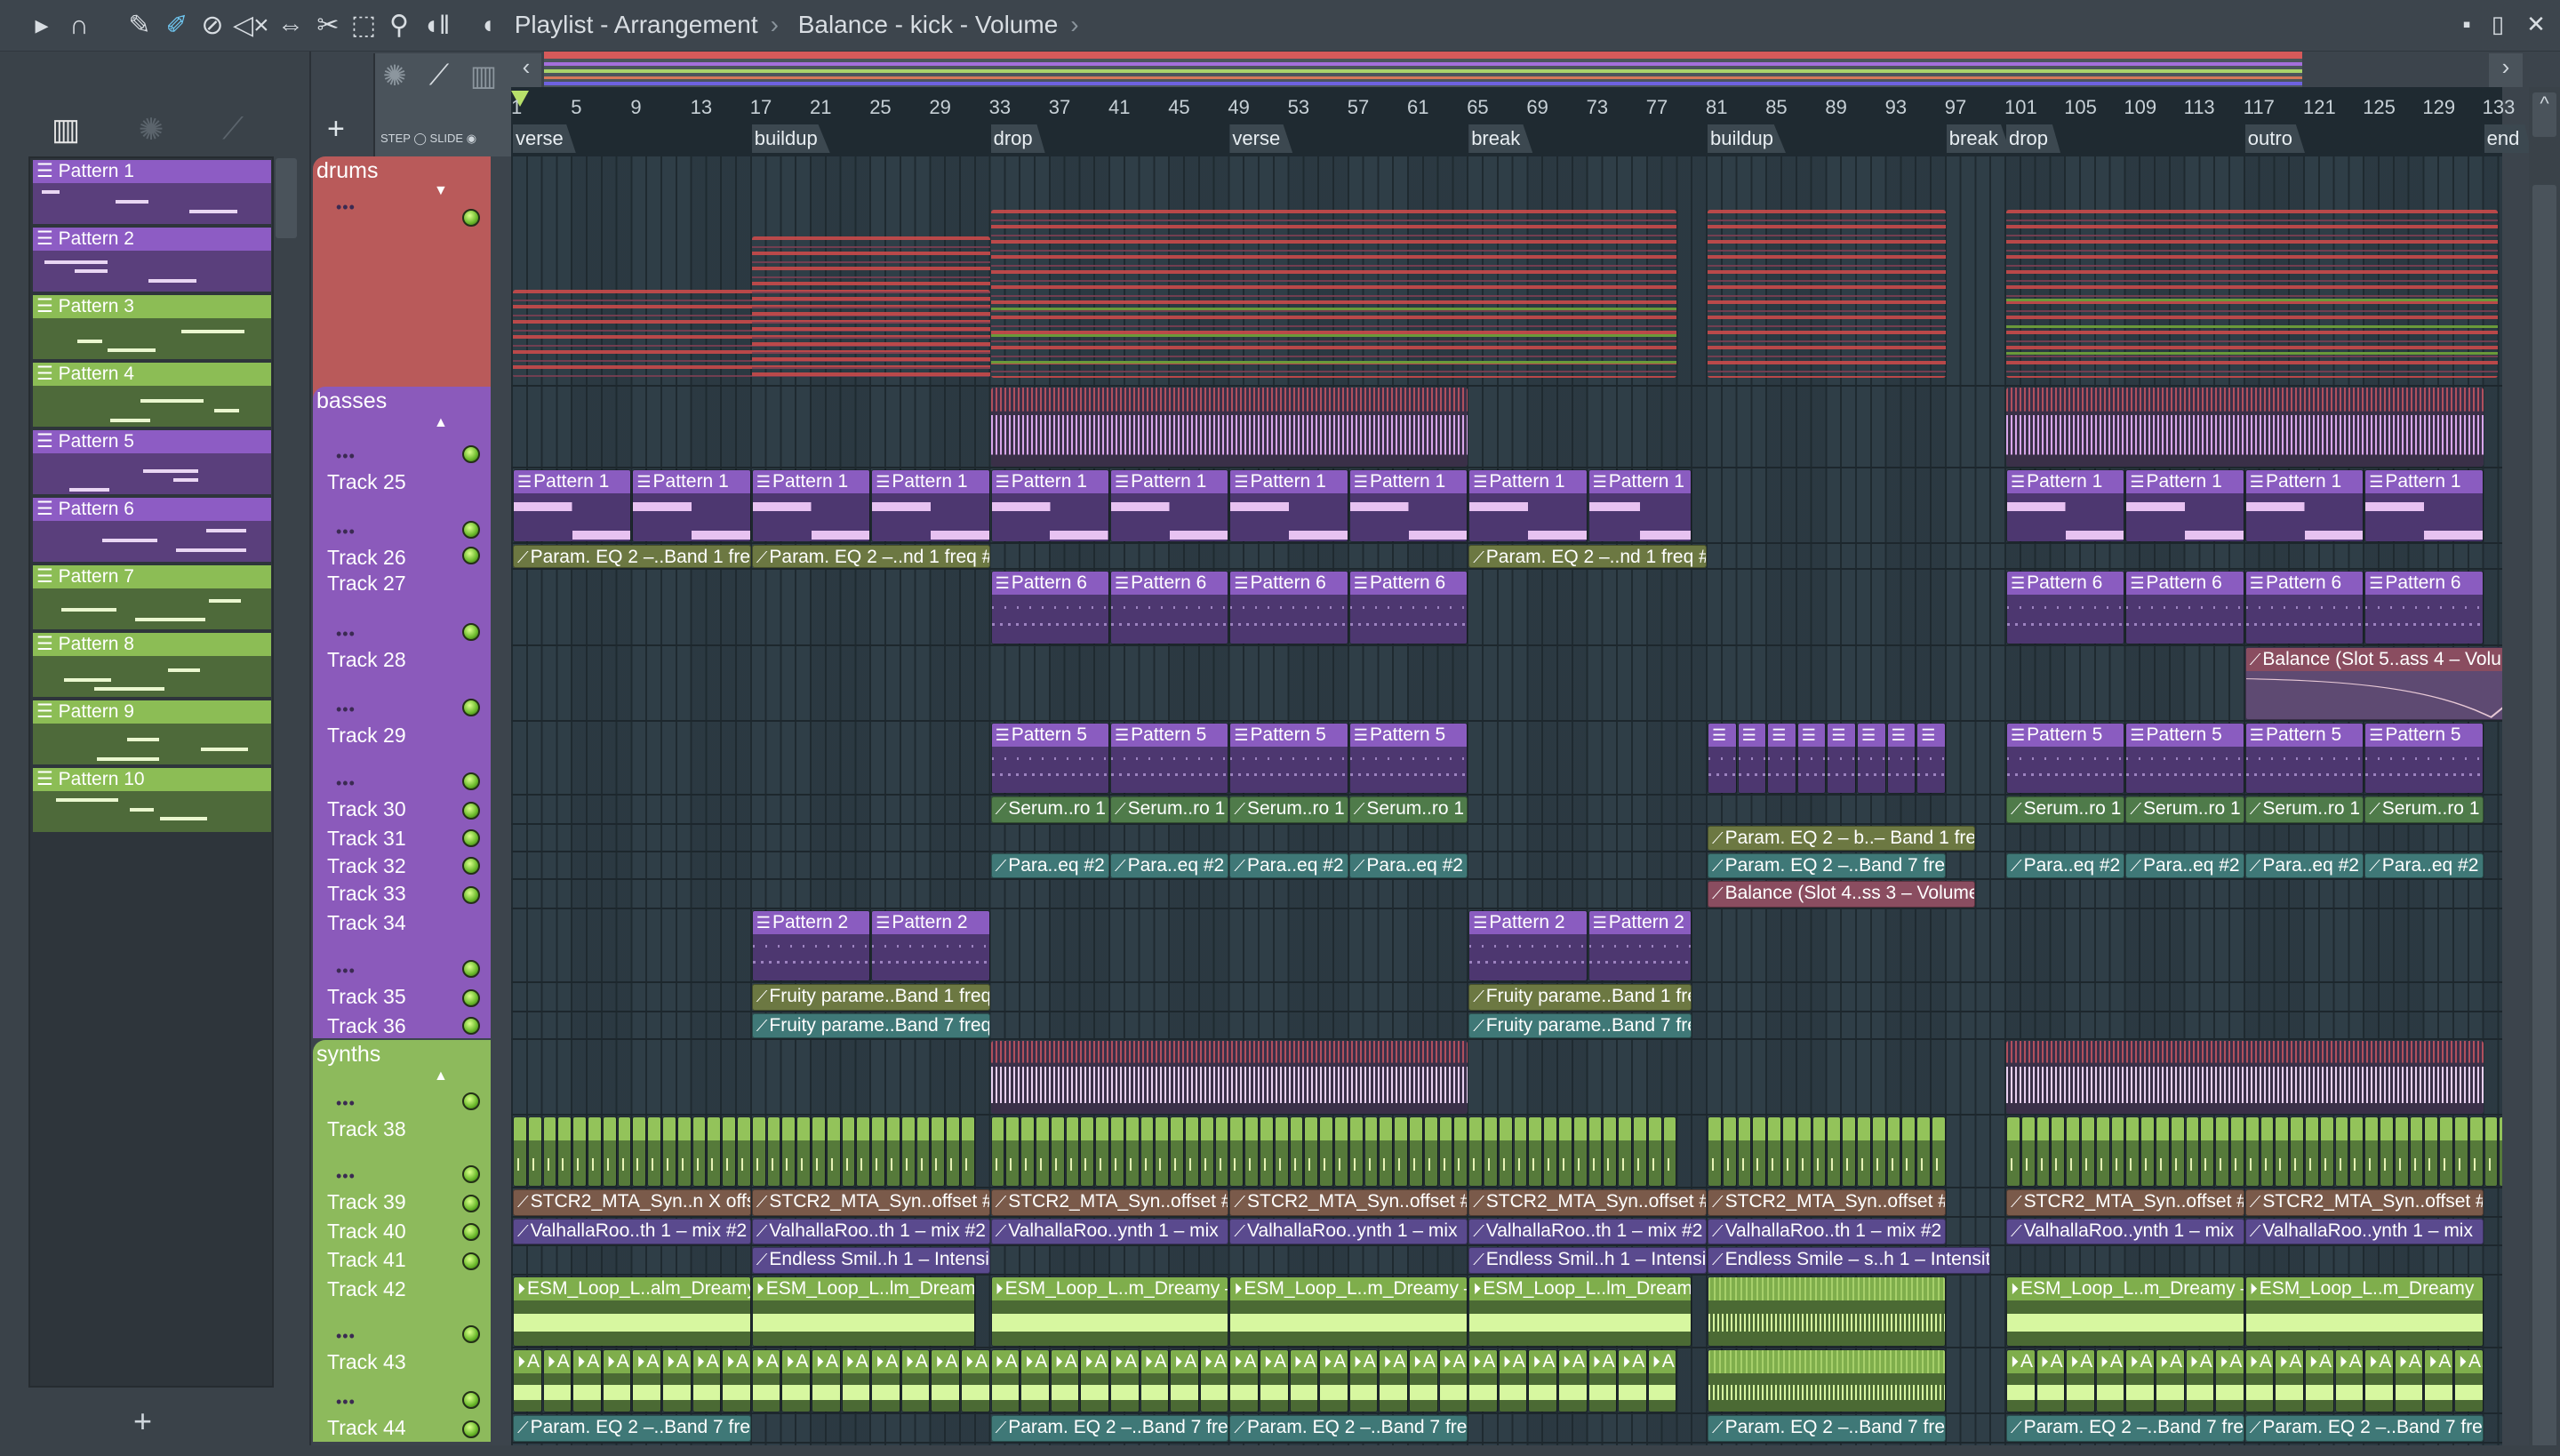 This screenshot has width=2560, height=1456. Describe the element at coordinates (1580, 997) in the screenshot. I see `automation-clip: ⟋Fruity parame..Band 1 freq` at that location.